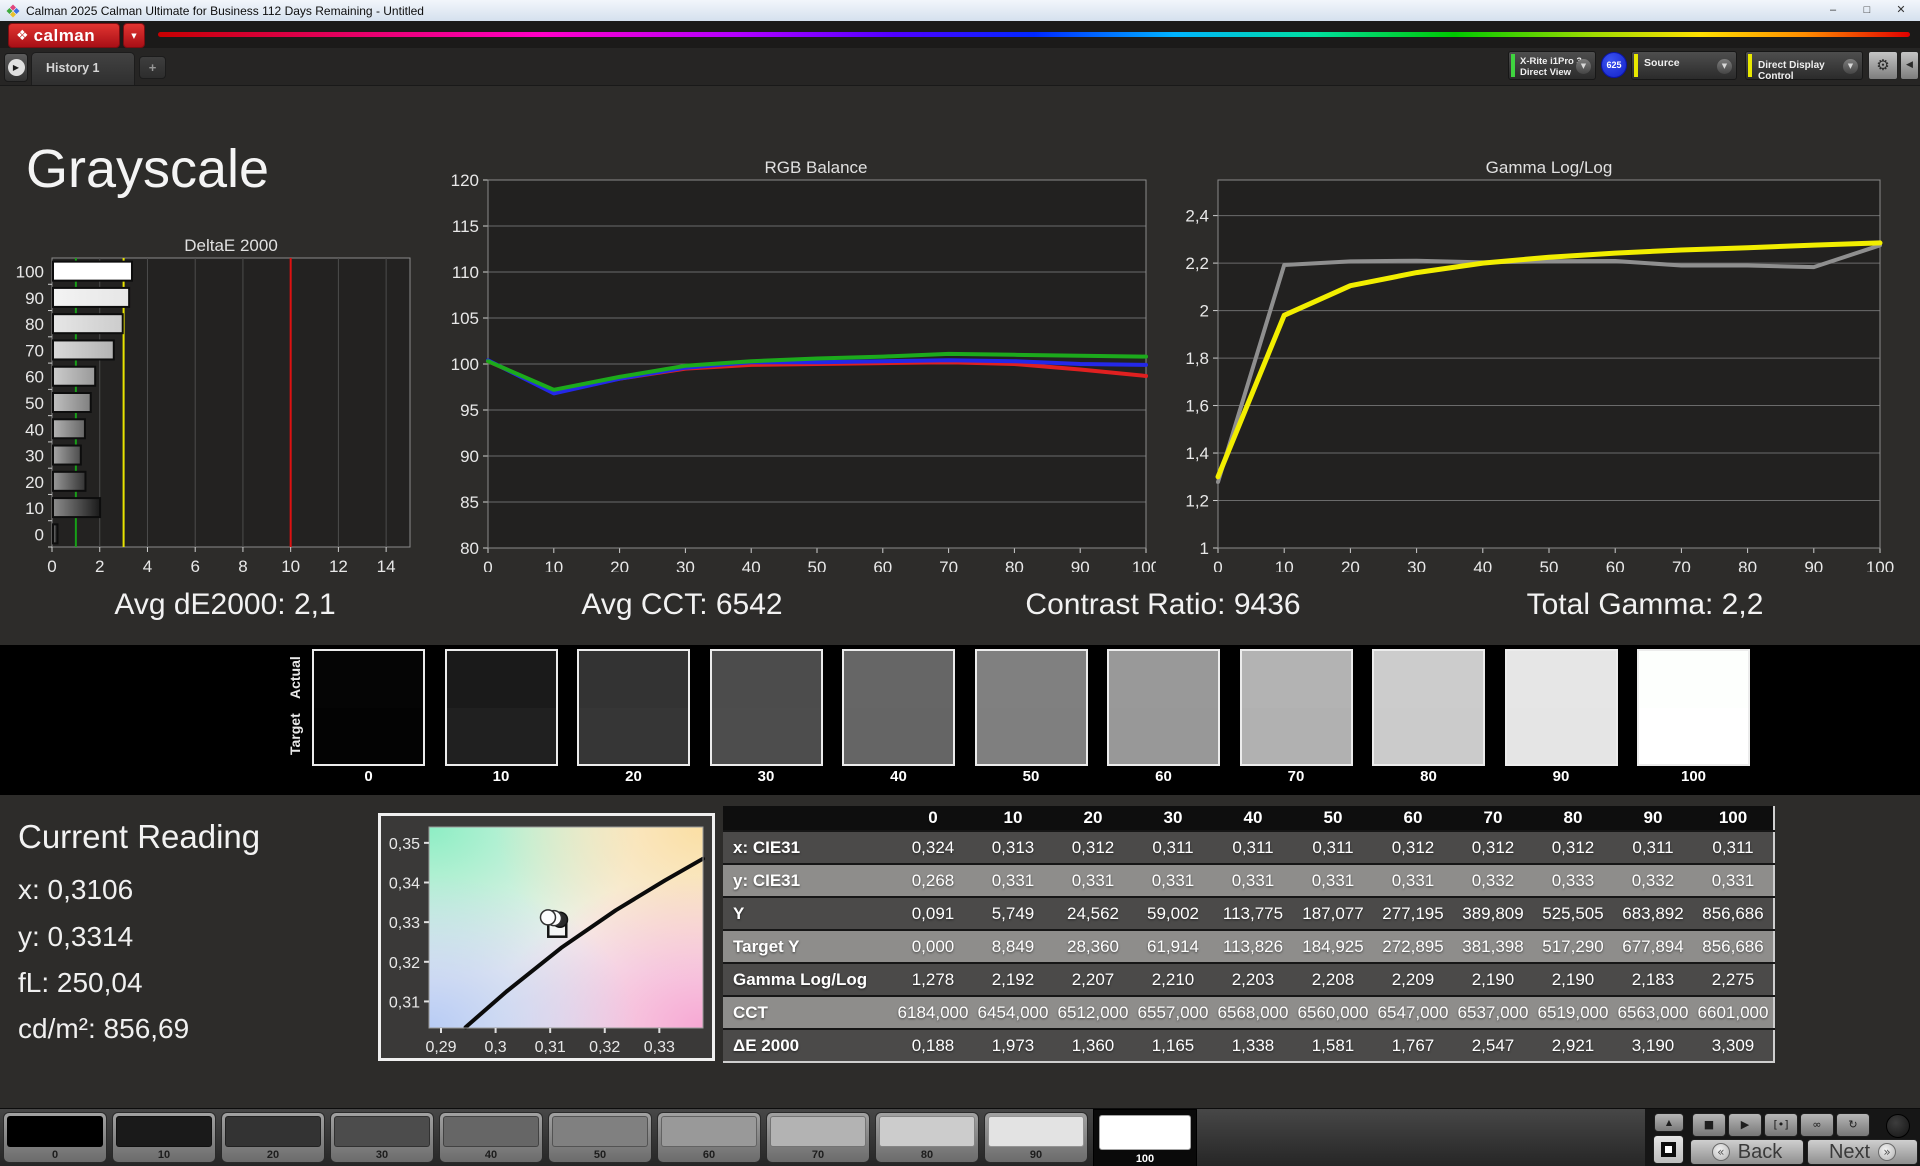 This screenshot has height=1166, width=1920. What do you see at coordinates (404, 1002) in the screenshot?
I see `svg-text: 0,31` at bounding box center [404, 1002].